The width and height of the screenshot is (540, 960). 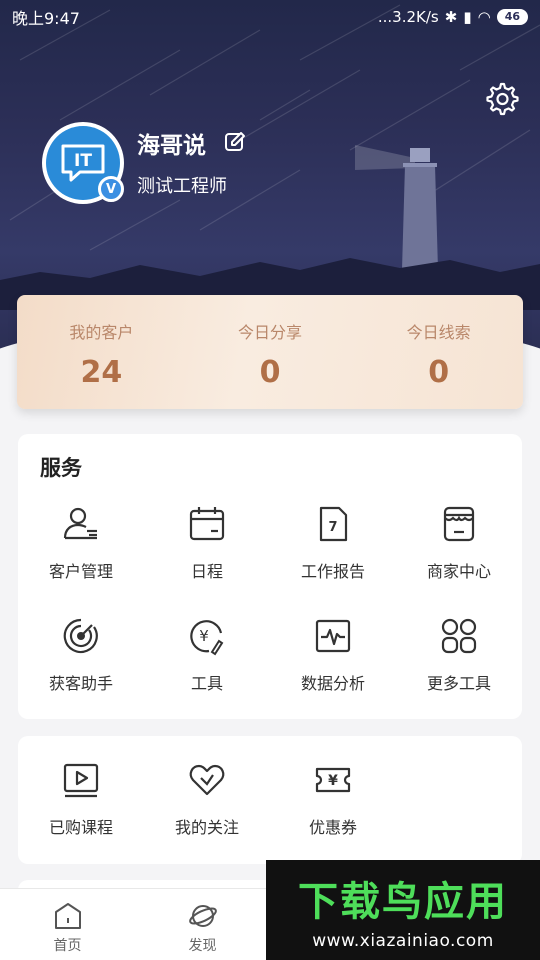 What do you see at coordinates (61, 468) in the screenshot?
I see `services-heading: 服务` at bounding box center [61, 468].